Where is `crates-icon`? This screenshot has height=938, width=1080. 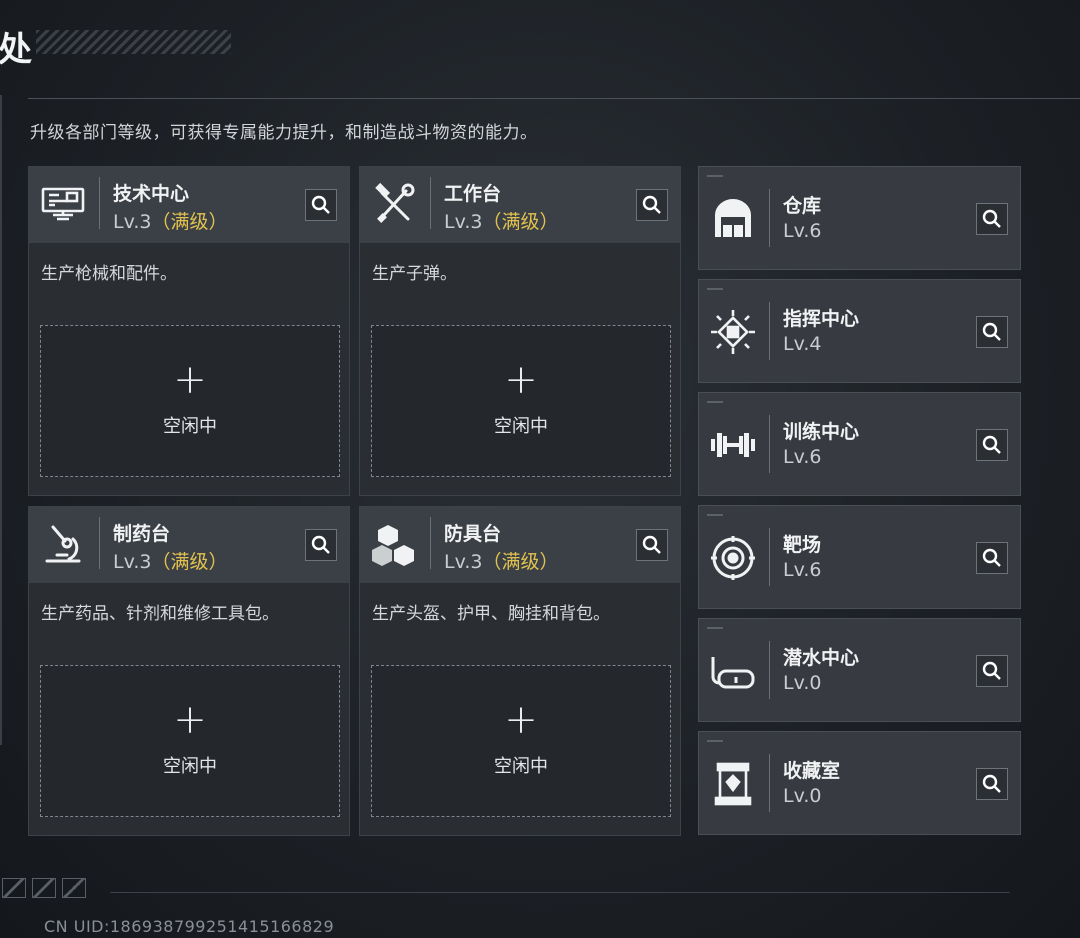 crates-icon is located at coordinates (394, 545).